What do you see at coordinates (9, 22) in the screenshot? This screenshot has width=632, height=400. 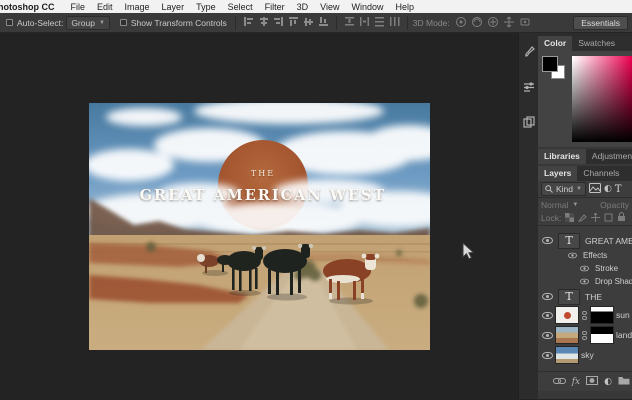 I see `auto-select-checkbox` at bounding box center [9, 22].